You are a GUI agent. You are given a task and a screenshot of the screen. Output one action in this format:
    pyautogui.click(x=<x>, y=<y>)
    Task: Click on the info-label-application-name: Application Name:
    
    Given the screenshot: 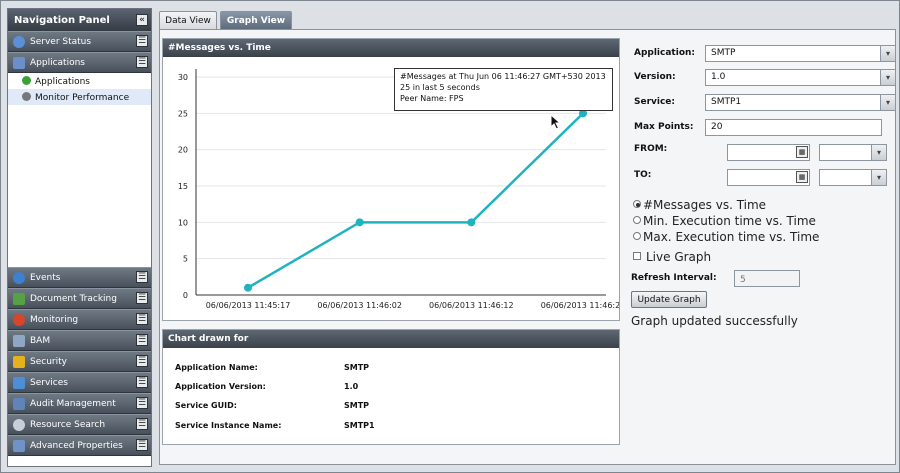 What is the action you would take?
    pyautogui.click(x=216, y=367)
    